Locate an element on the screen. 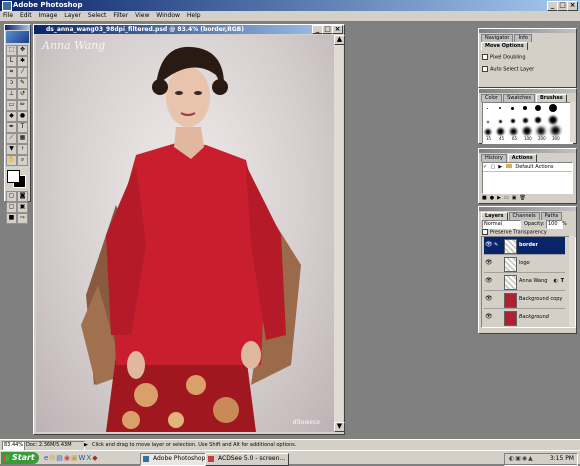 This screenshot has height=466, width=580. close-button: × is located at coordinates (572, 6).